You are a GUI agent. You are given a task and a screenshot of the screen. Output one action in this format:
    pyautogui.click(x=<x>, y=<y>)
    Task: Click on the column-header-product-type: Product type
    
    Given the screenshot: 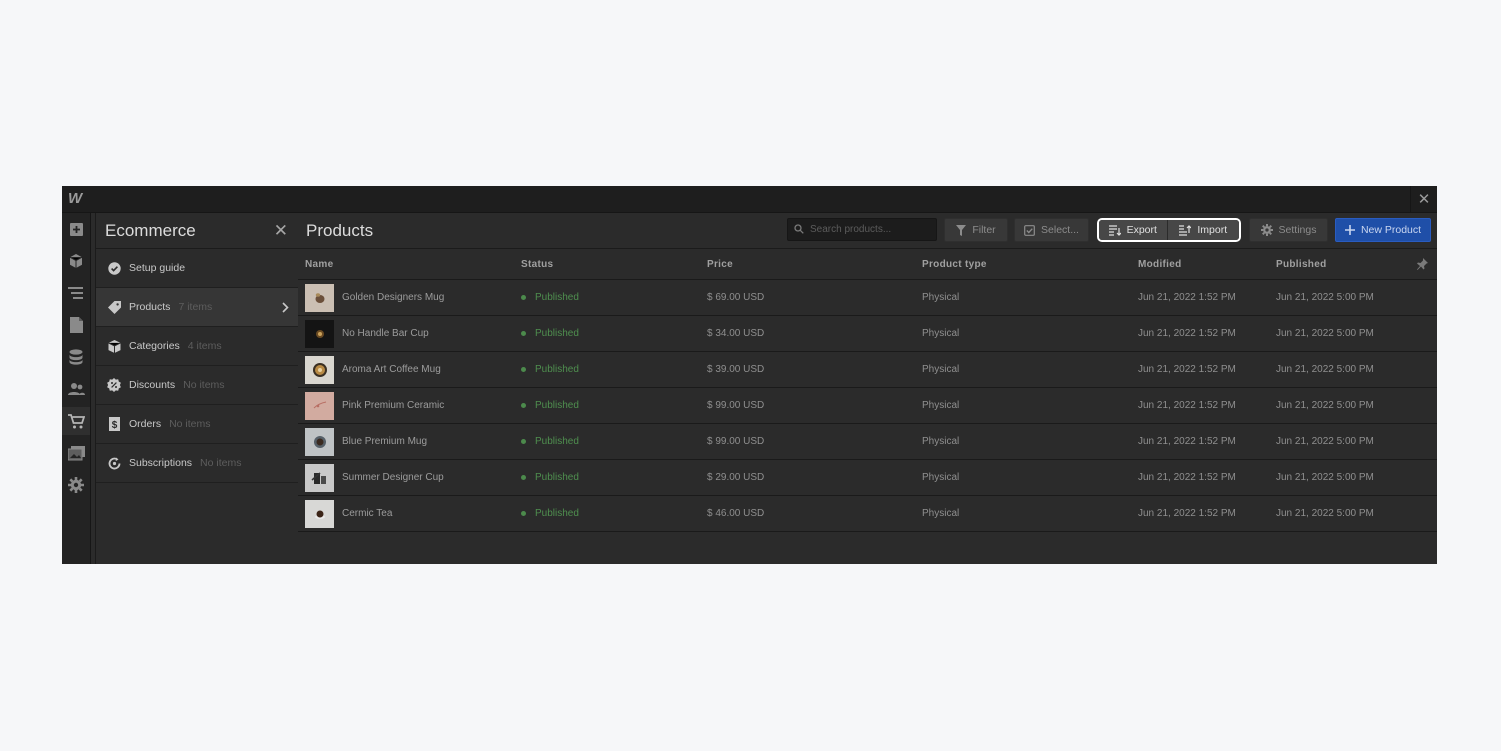 What is the action you would take?
    pyautogui.click(x=1023, y=264)
    